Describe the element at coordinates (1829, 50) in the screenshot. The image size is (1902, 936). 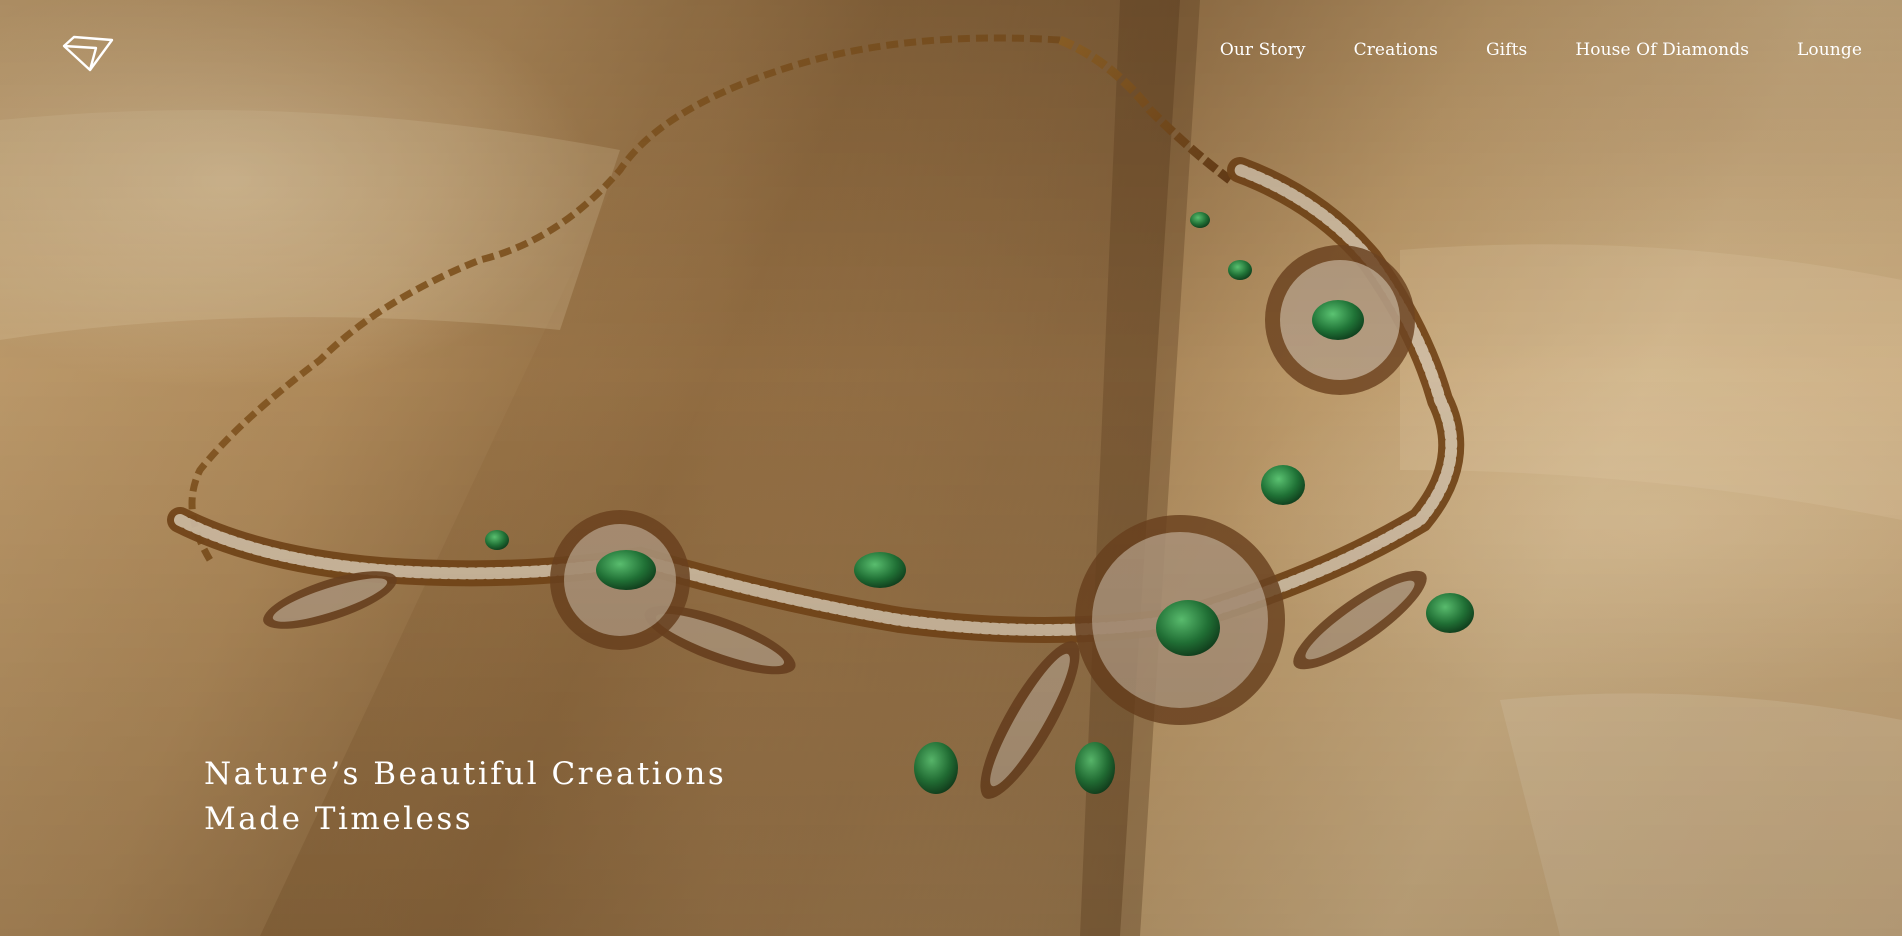
I see `nav-item-lounge: Lounge` at that location.